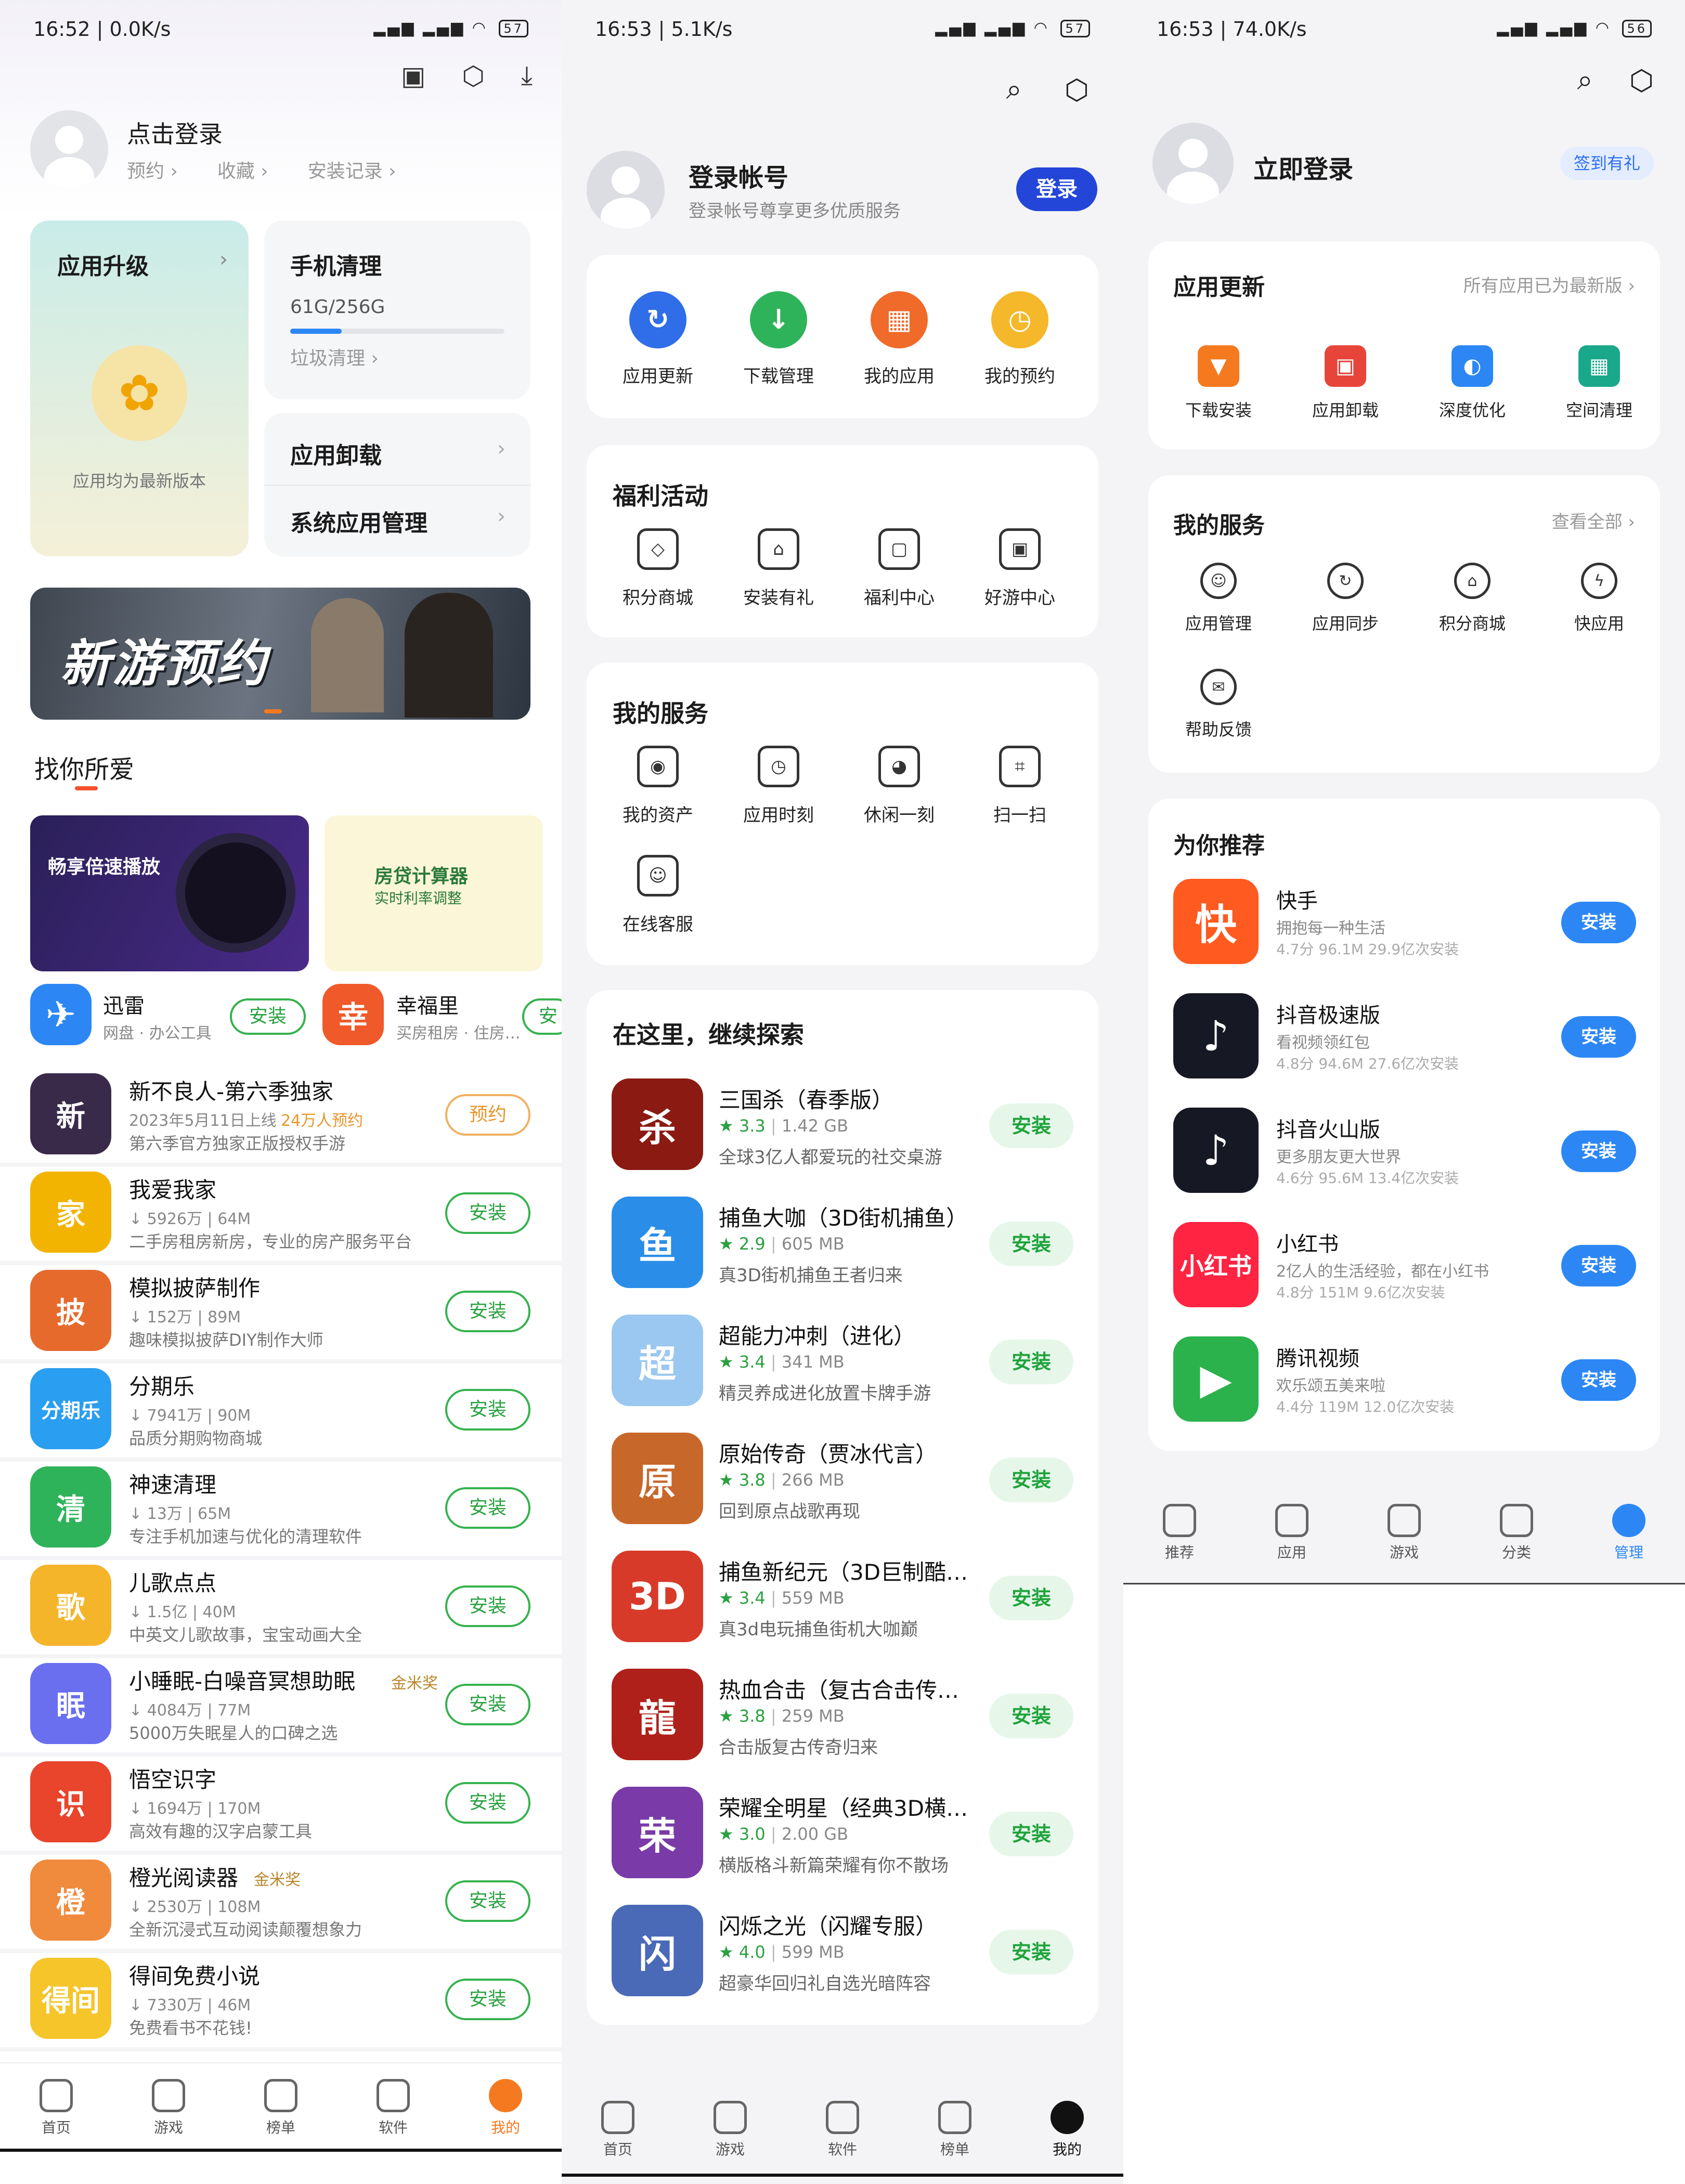 This screenshot has height=2184, width=1685. Describe the element at coordinates (1216, 922) in the screenshot. I see `app-icon: 快` at that location.